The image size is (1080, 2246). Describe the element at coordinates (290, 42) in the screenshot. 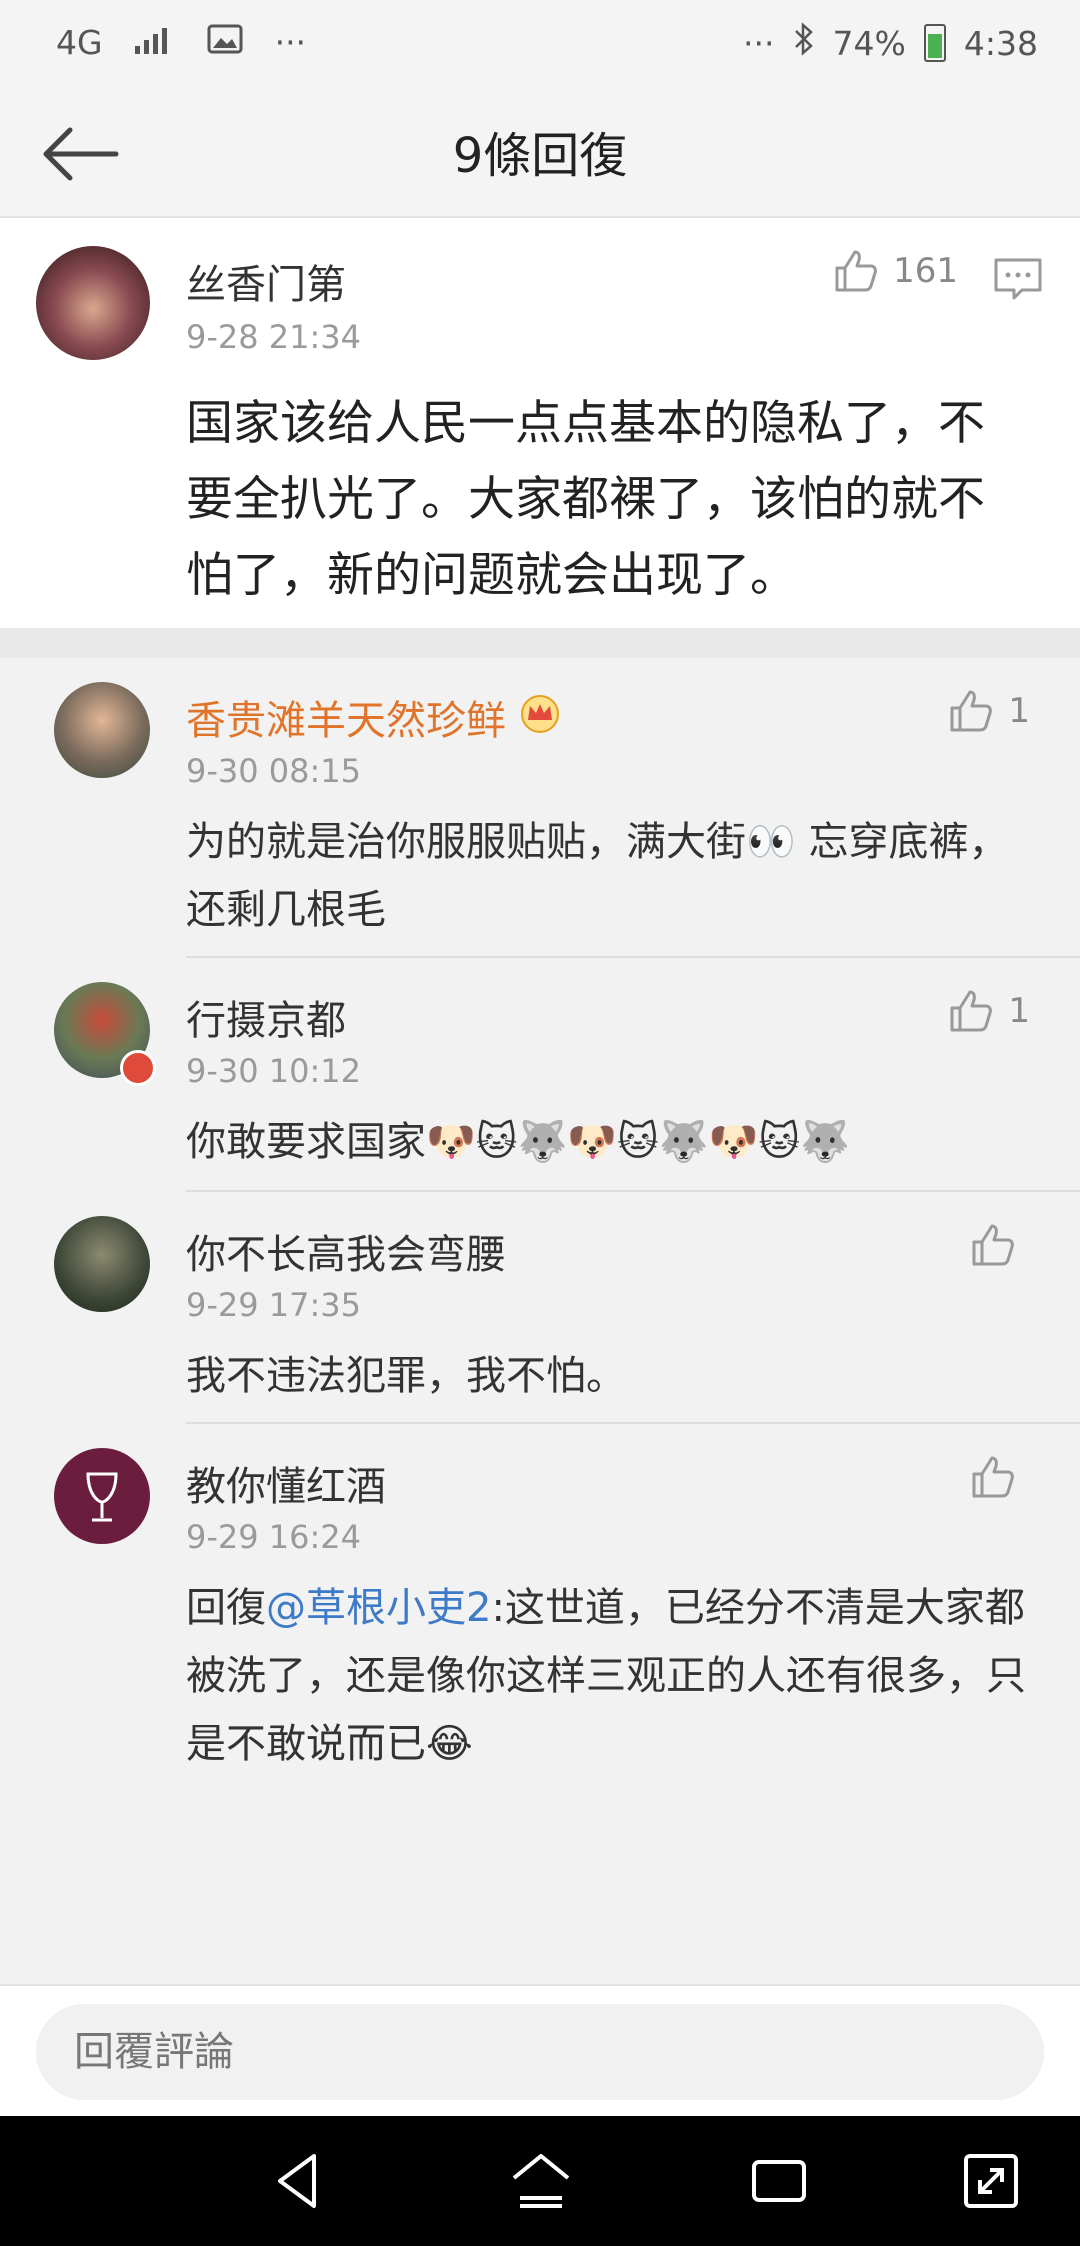

I see `more-left: ···` at that location.